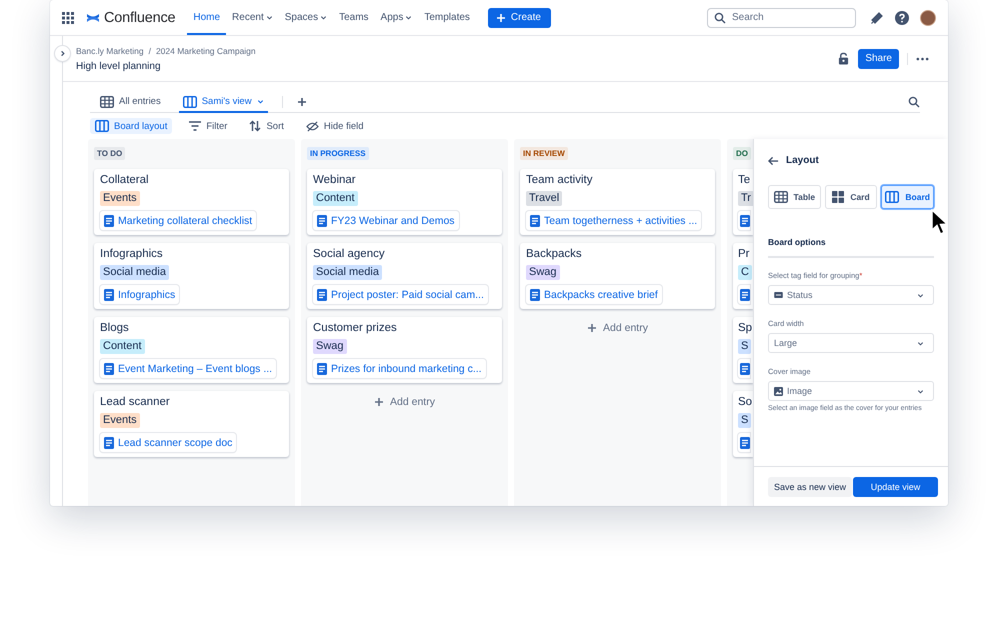  I want to click on select-field: Status, so click(851, 295).